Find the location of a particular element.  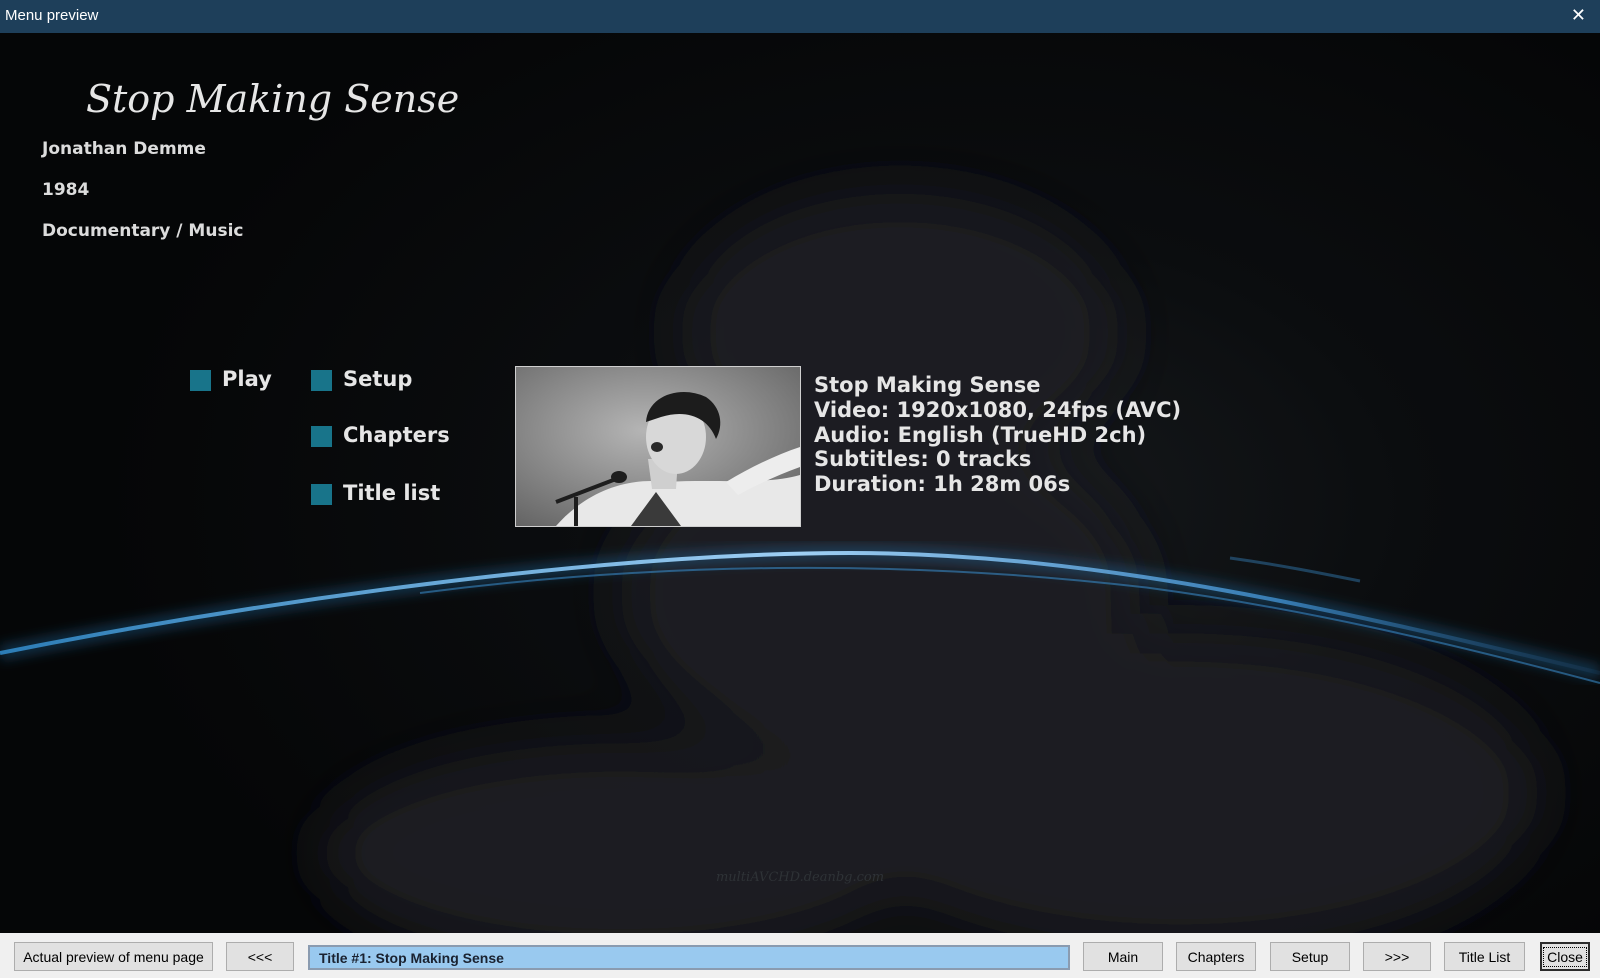

setup-page-button: Setup is located at coordinates (1310, 956).